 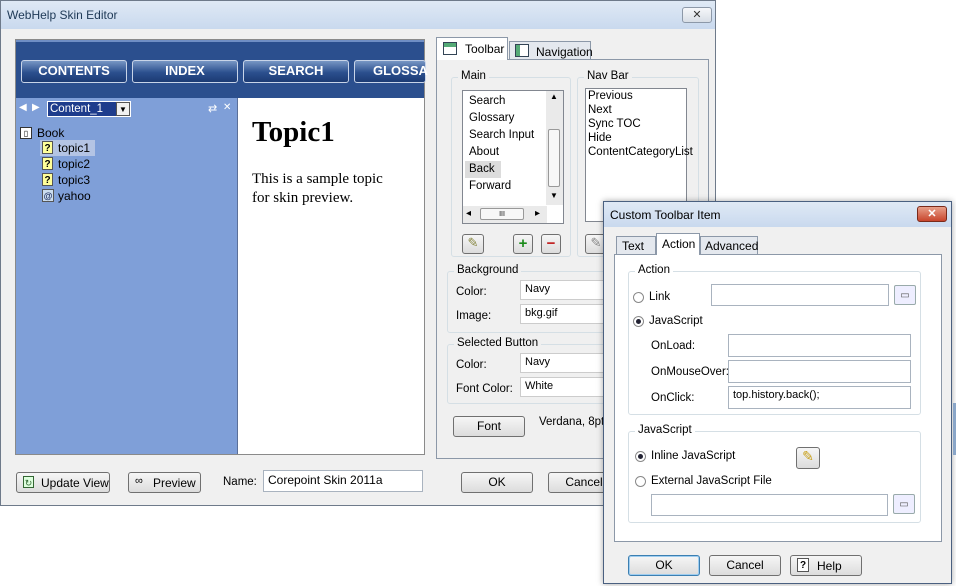 I want to click on close-button: ✕, so click(x=697, y=15).